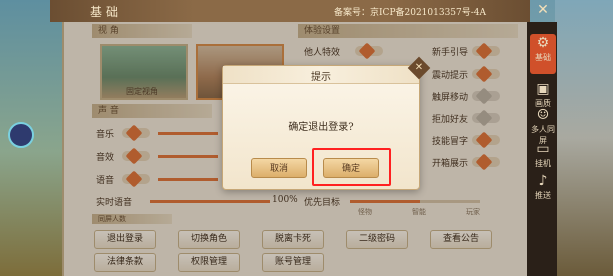  I want to click on picture-icon: ▣, so click(543, 89).